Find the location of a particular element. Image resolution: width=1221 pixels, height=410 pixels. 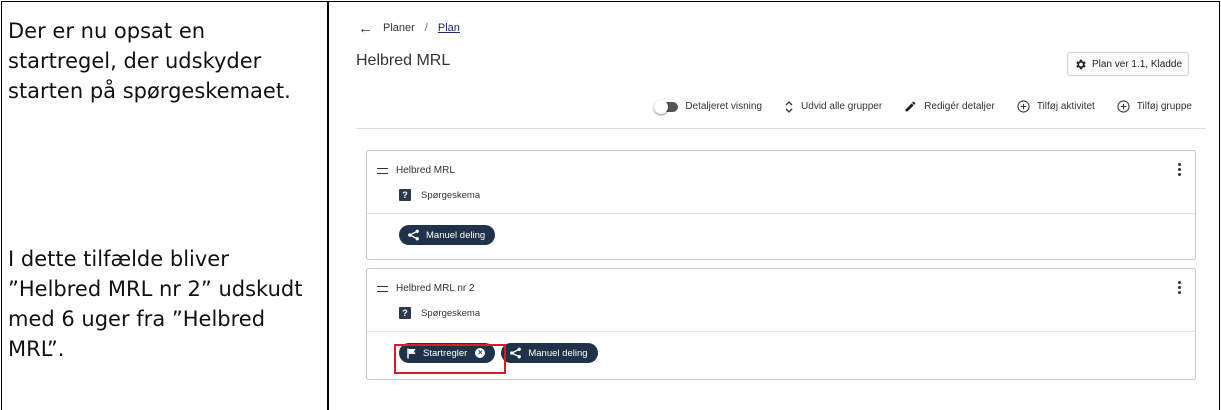

pencil-icon is located at coordinates (910, 106).